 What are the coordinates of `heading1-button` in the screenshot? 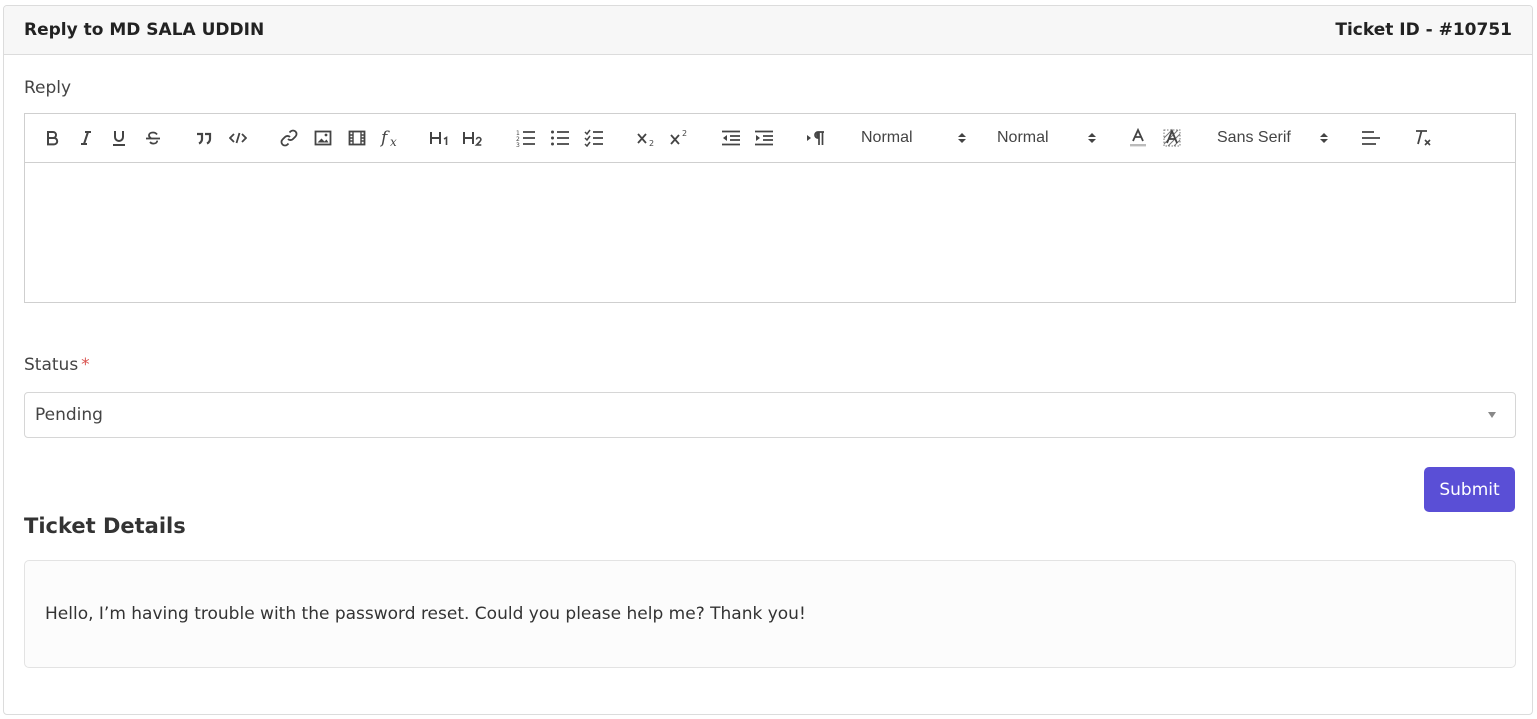 It's located at (441, 138).